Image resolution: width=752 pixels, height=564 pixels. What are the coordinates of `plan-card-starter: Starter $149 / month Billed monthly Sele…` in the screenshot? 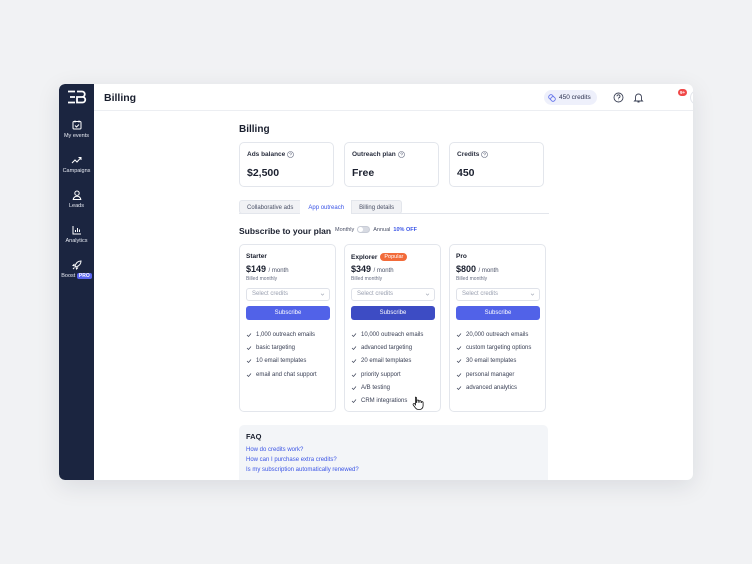 It's located at (287, 328).